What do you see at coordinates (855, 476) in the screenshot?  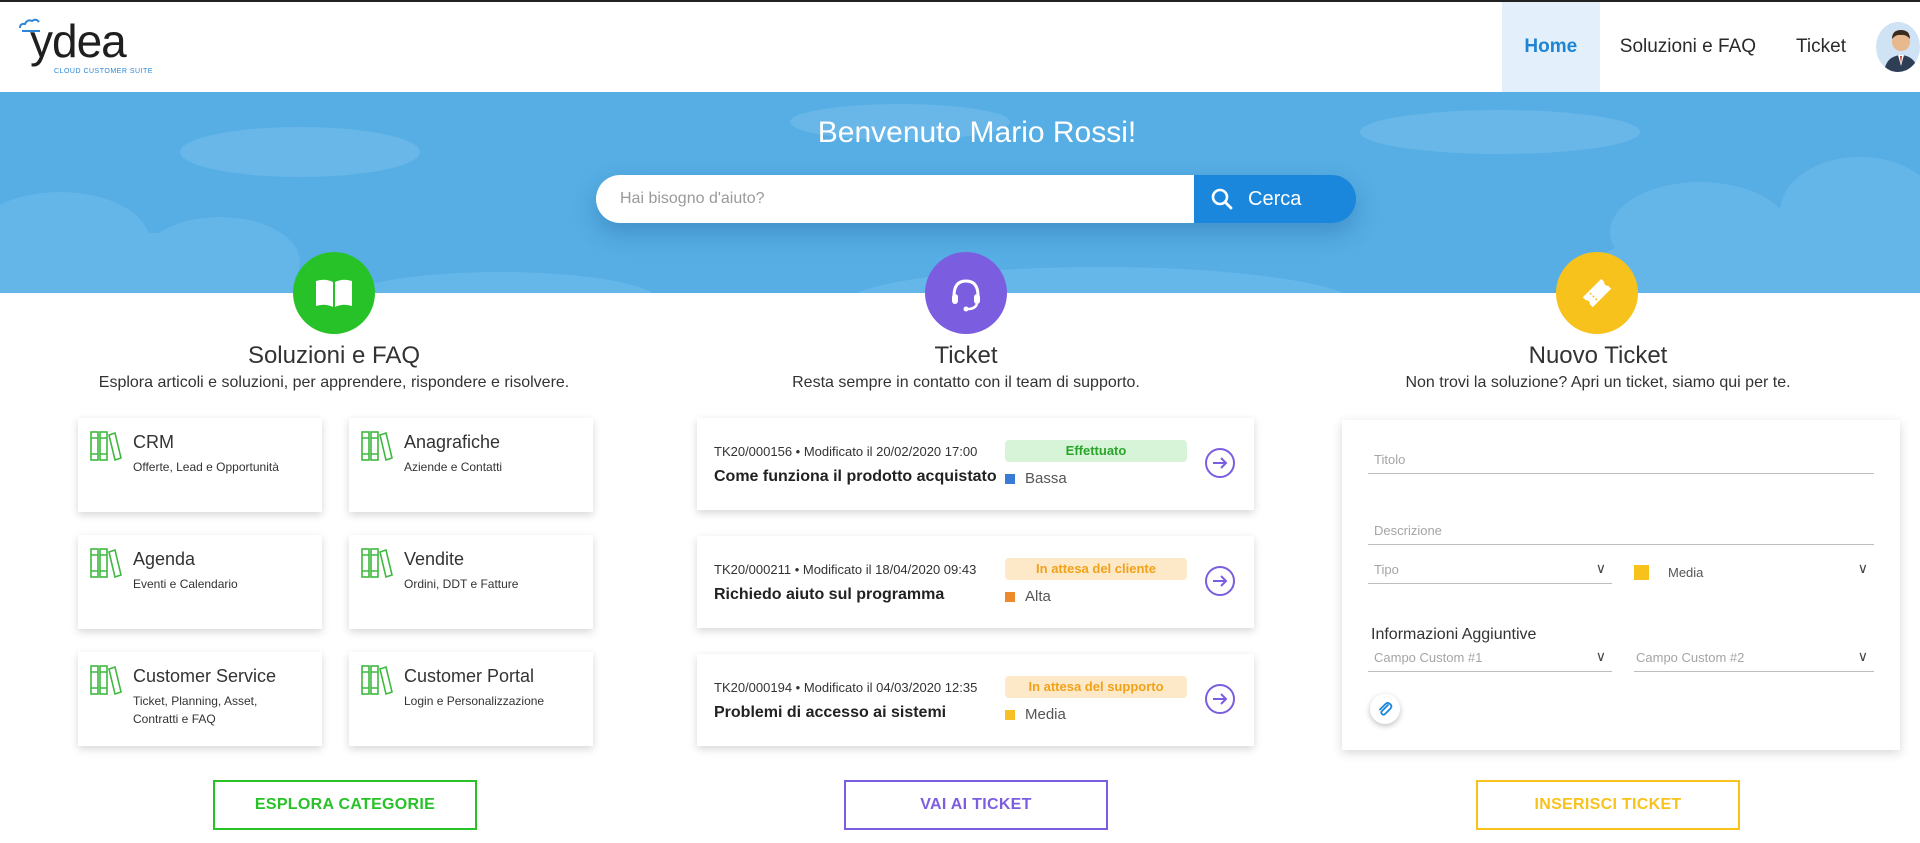 I see `ticket-subject: Come funziona il prodotto acquistato` at bounding box center [855, 476].